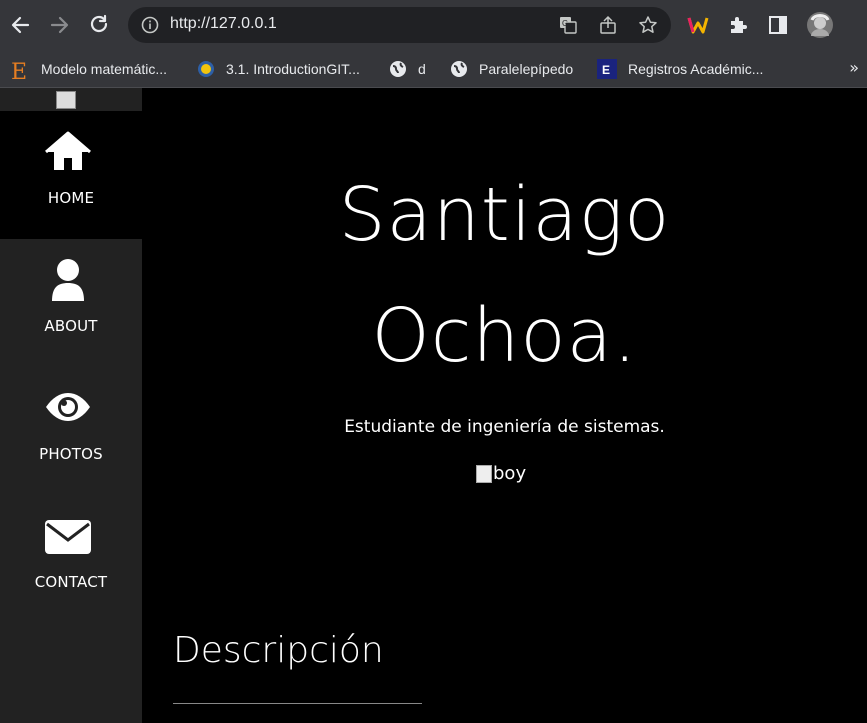  Describe the element at coordinates (698, 25) in the screenshot. I see `extension-w-icon` at that location.